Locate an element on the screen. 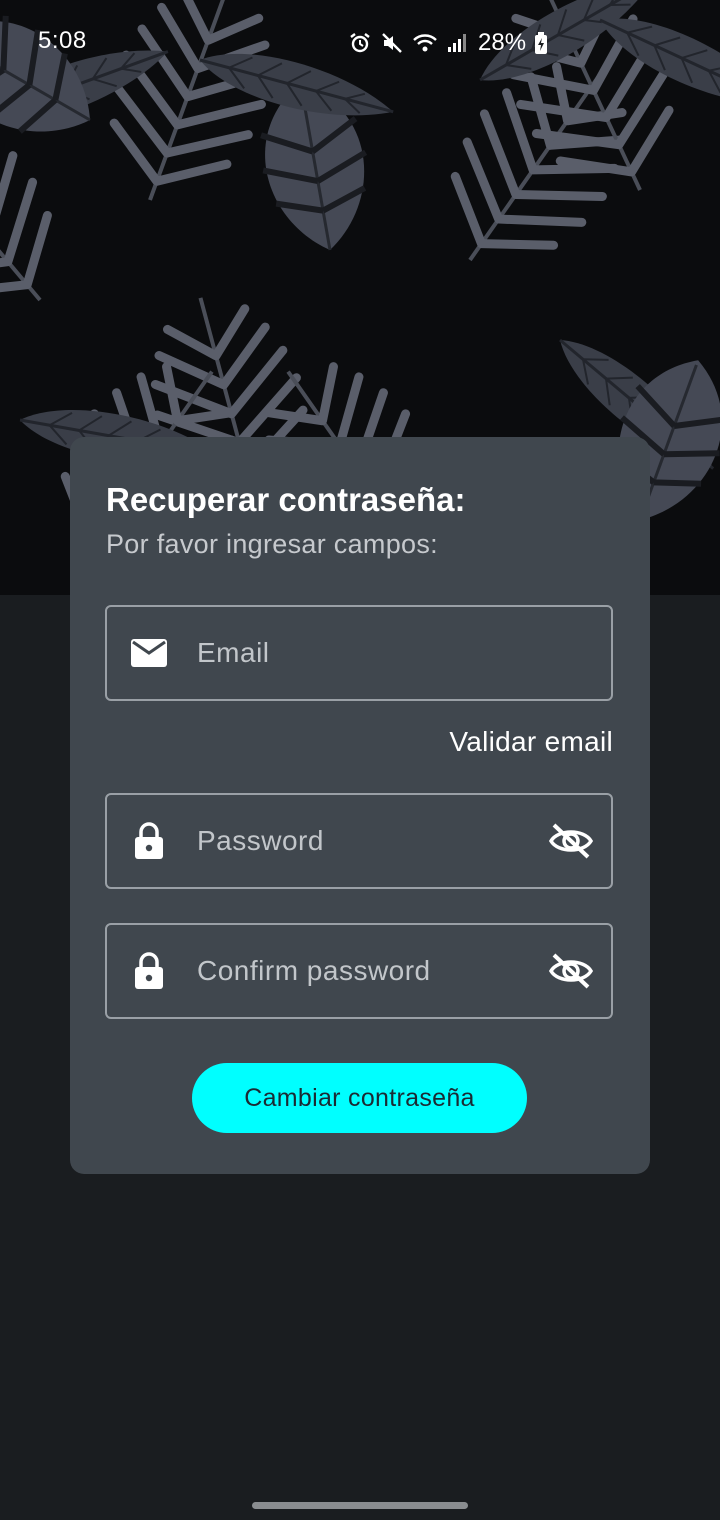  password-field is located at coordinates (359, 841).